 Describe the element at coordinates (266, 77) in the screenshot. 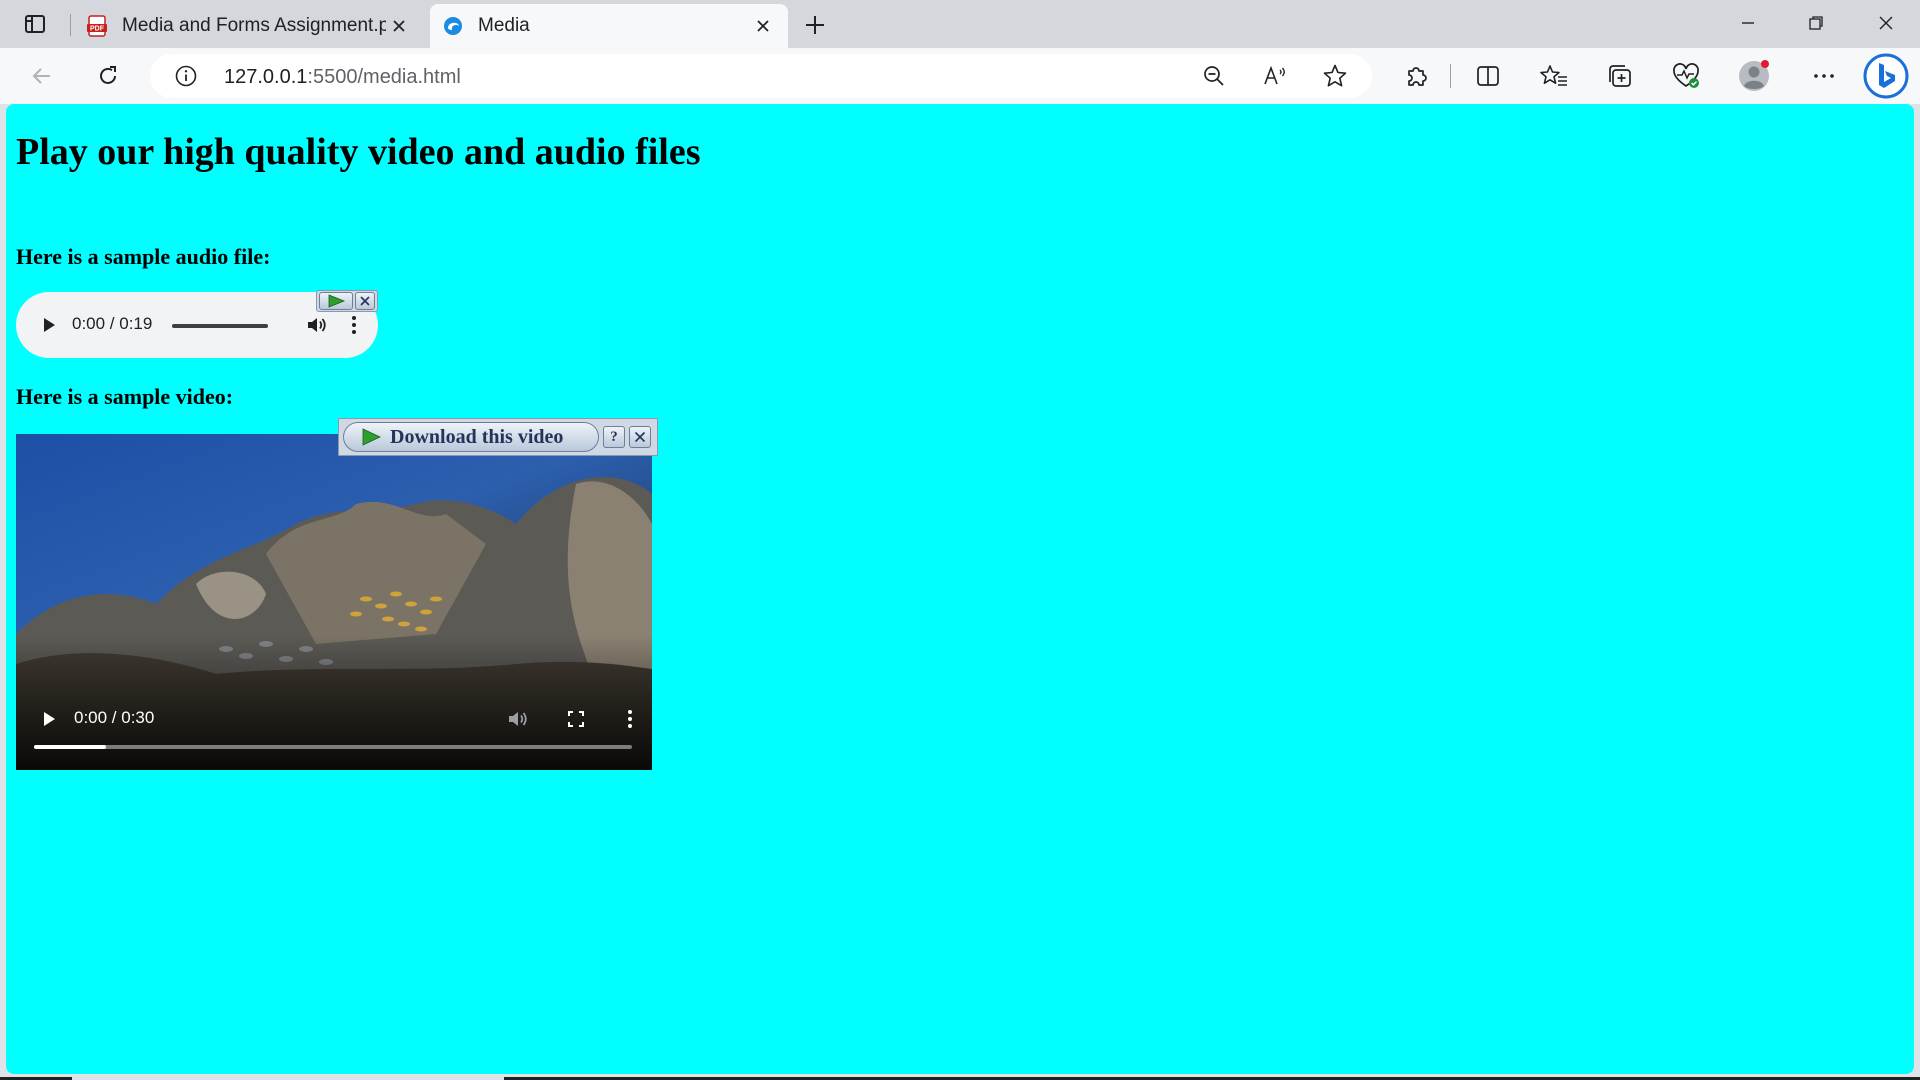

I see `url-host: 127.0.0.1` at that location.